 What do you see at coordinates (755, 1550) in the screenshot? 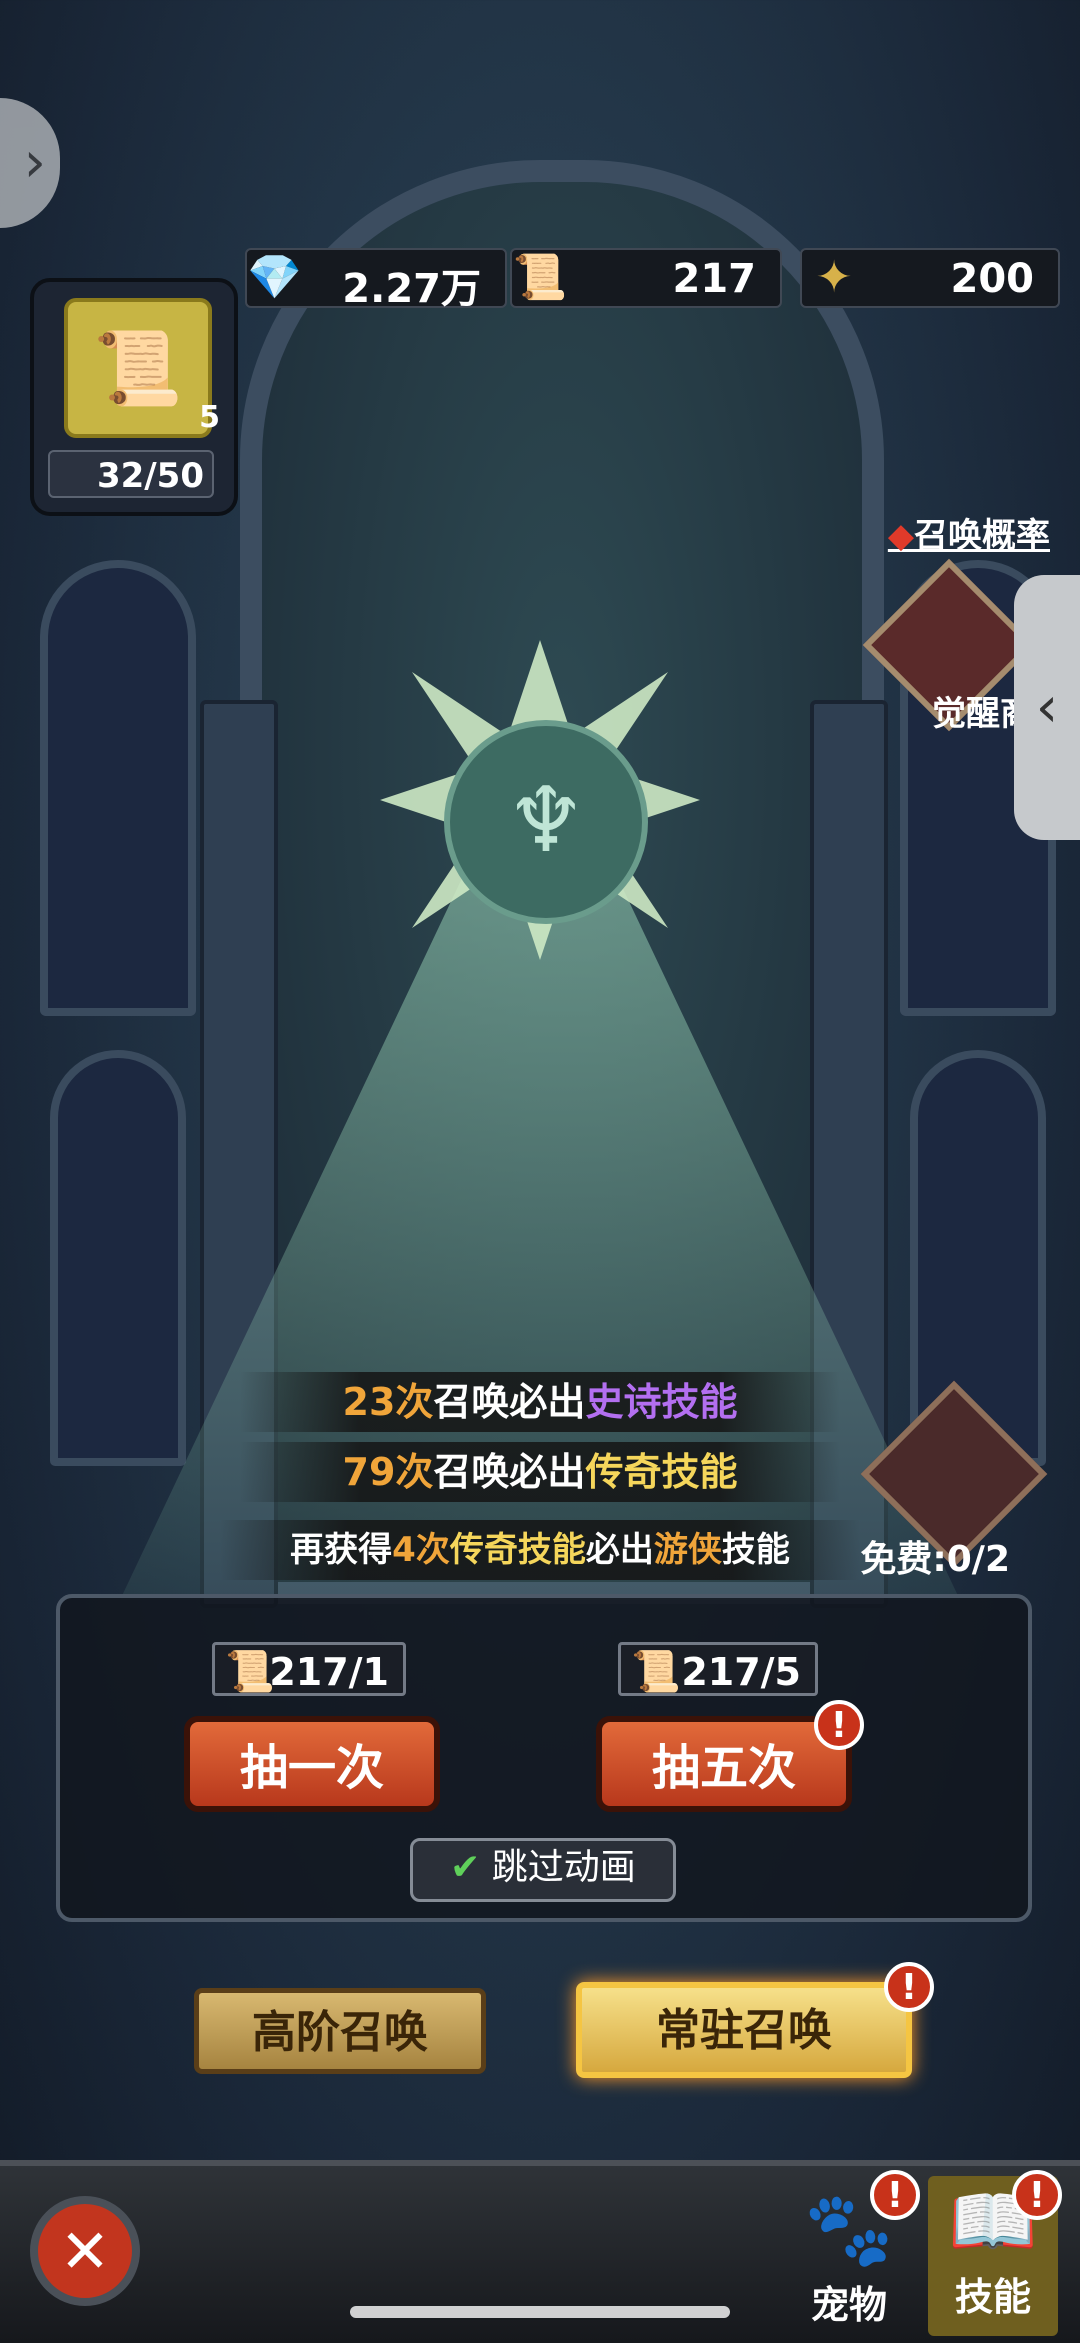
I see `ranger-post: 技能` at bounding box center [755, 1550].